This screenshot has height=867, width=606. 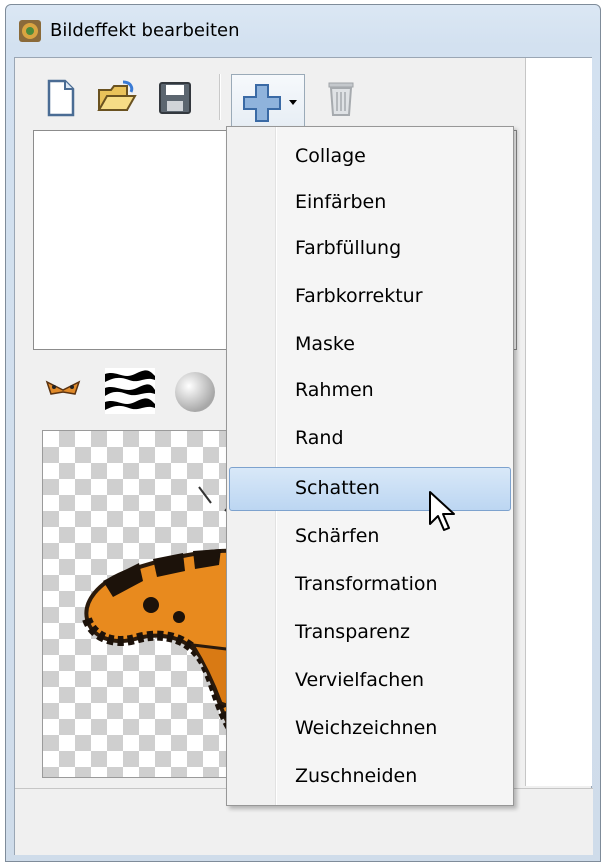 I want to click on toolbar, so click(x=270, y=94).